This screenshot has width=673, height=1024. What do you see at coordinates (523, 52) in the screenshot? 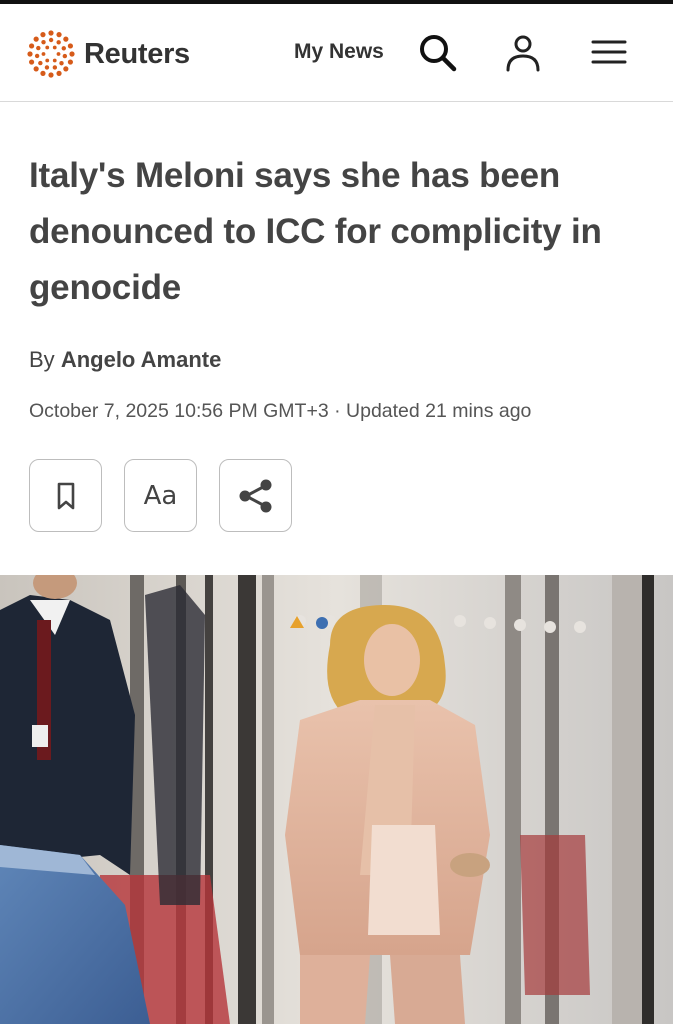
I see `user-icon` at bounding box center [523, 52].